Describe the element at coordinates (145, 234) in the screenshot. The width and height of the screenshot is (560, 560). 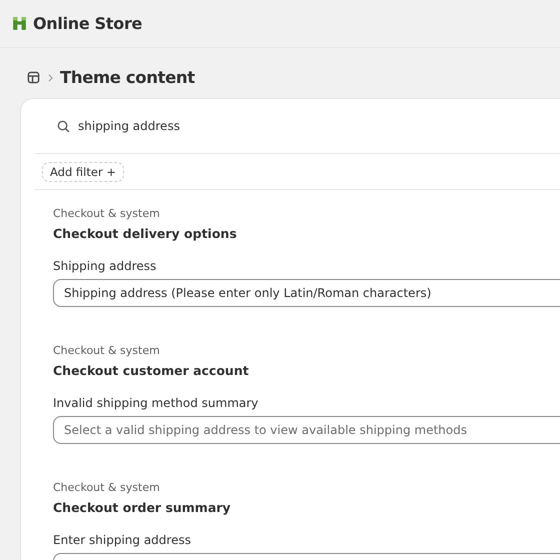
I see `section-title: Checkout delivery options` at that location.